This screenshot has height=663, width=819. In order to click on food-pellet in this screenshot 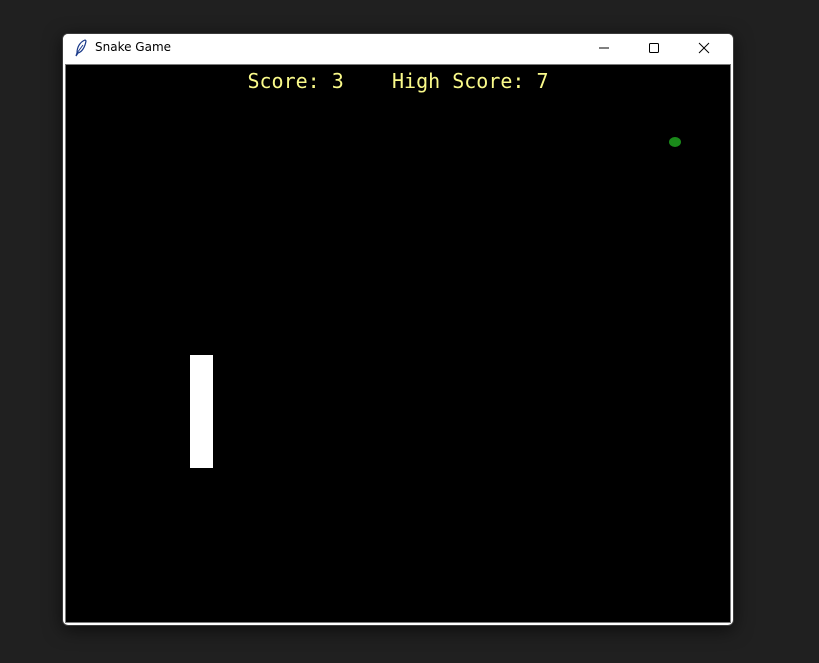, I will do `click(675, 142)`.